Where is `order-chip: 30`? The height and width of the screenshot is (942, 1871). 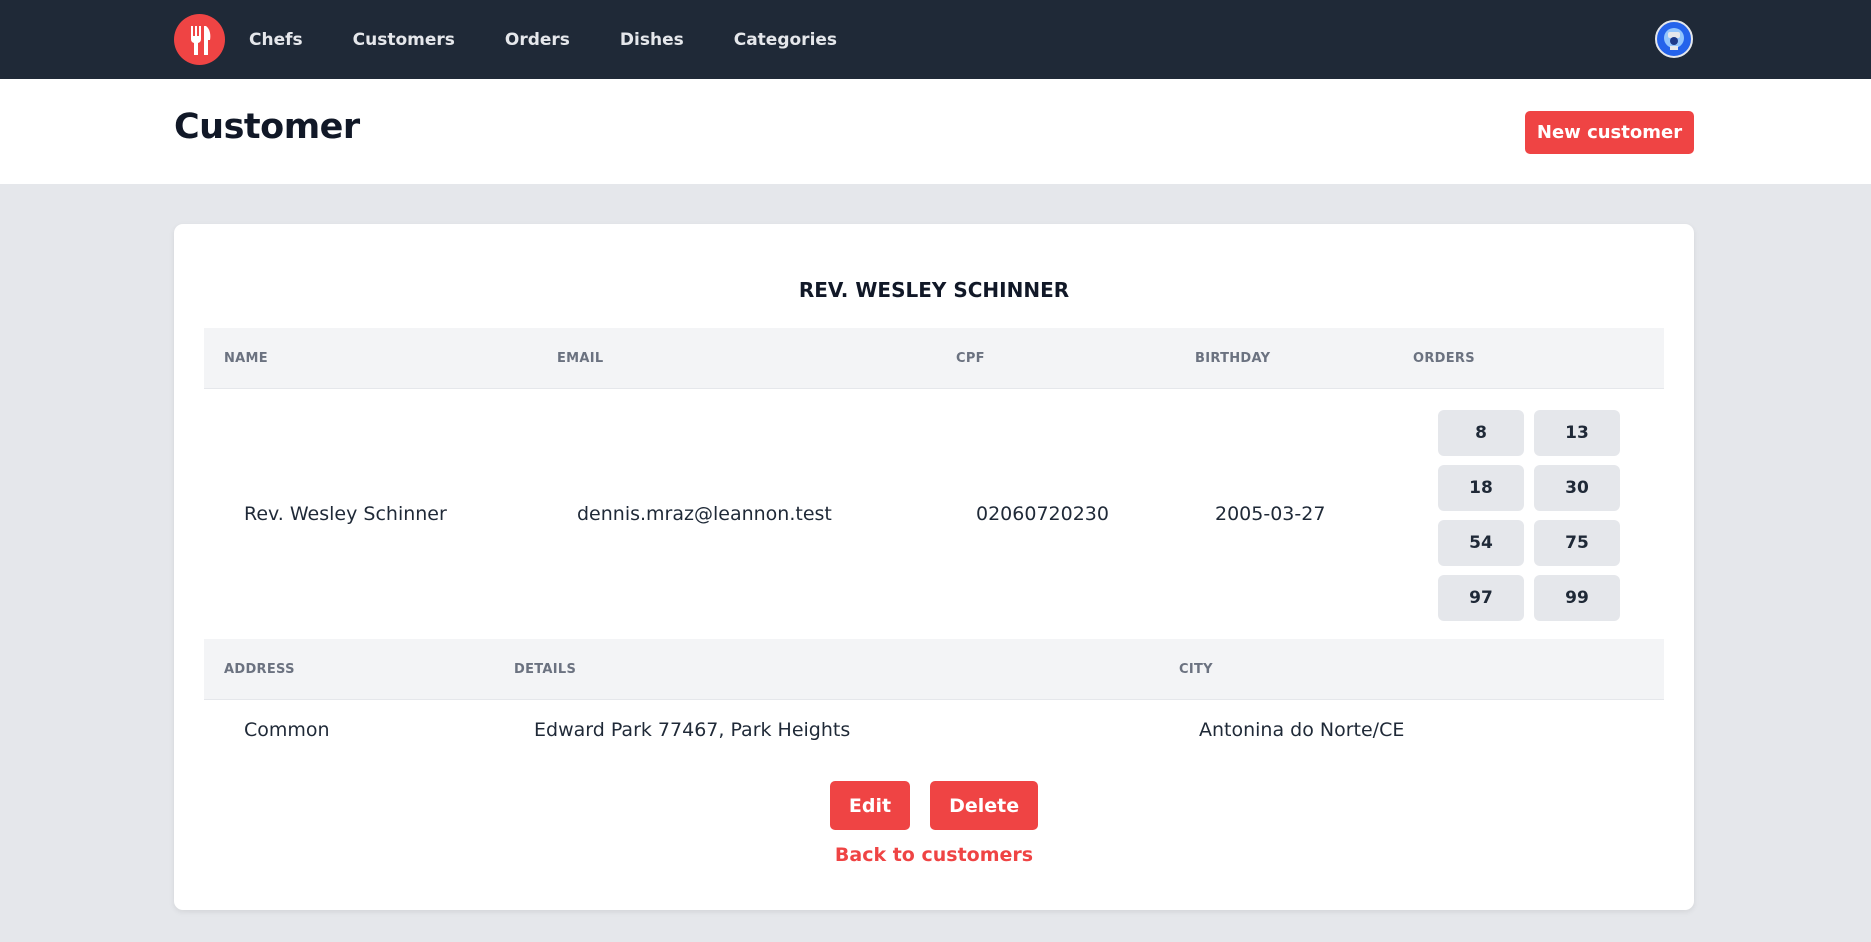 order-chip: 30 is located at coordinates (1577, 488).